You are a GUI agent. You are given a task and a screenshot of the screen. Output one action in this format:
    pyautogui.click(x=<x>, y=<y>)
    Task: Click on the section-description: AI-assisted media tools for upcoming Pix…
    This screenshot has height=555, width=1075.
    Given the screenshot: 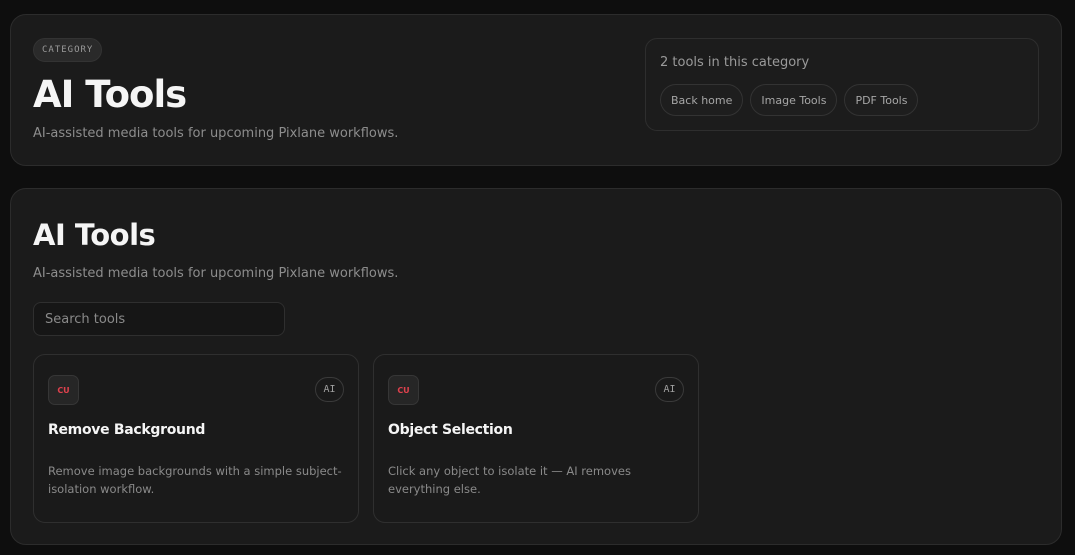 What is the action you would take?
    pyautogui.click(x=216, y=273)
    